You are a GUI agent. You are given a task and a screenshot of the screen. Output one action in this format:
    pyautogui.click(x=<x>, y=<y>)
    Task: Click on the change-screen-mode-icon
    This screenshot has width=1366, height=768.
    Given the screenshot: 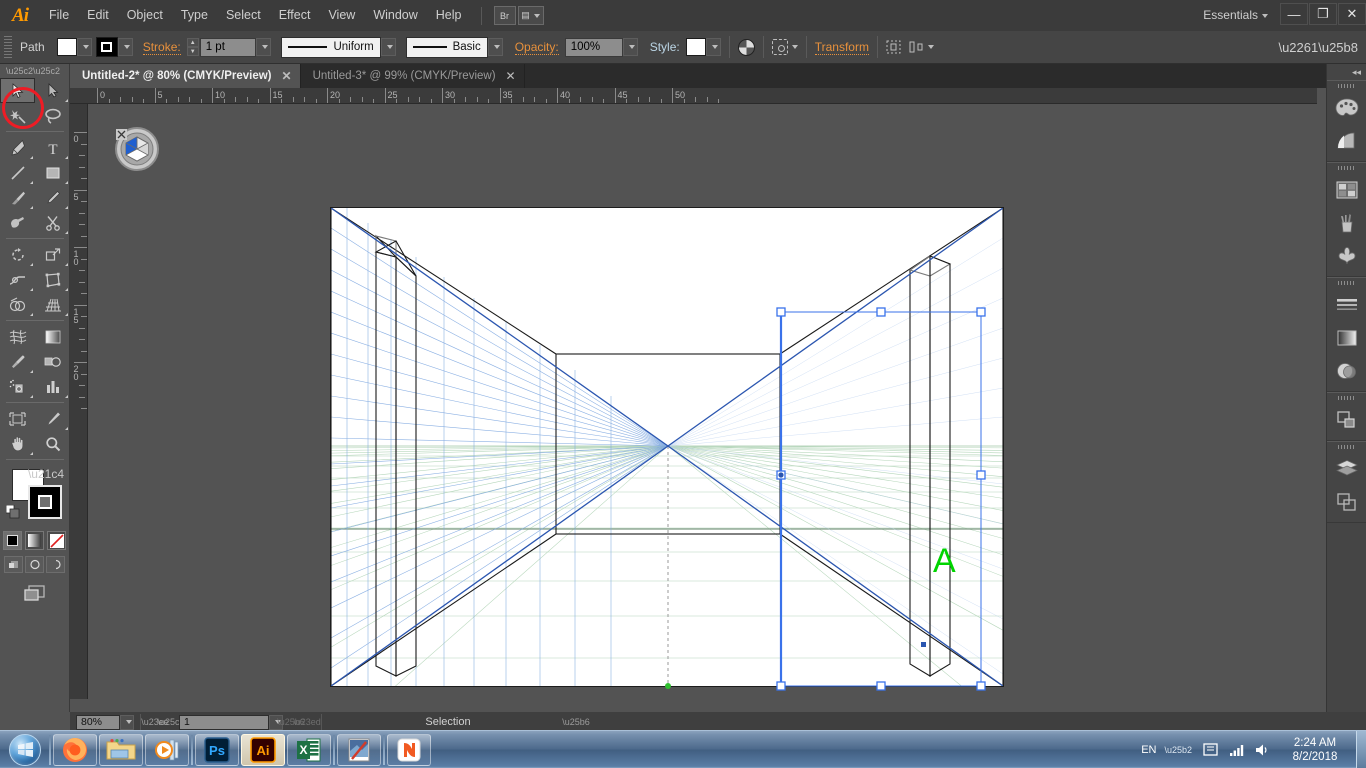 What is the action you would take?
    pyautogui.click(x=35, y=593)
    